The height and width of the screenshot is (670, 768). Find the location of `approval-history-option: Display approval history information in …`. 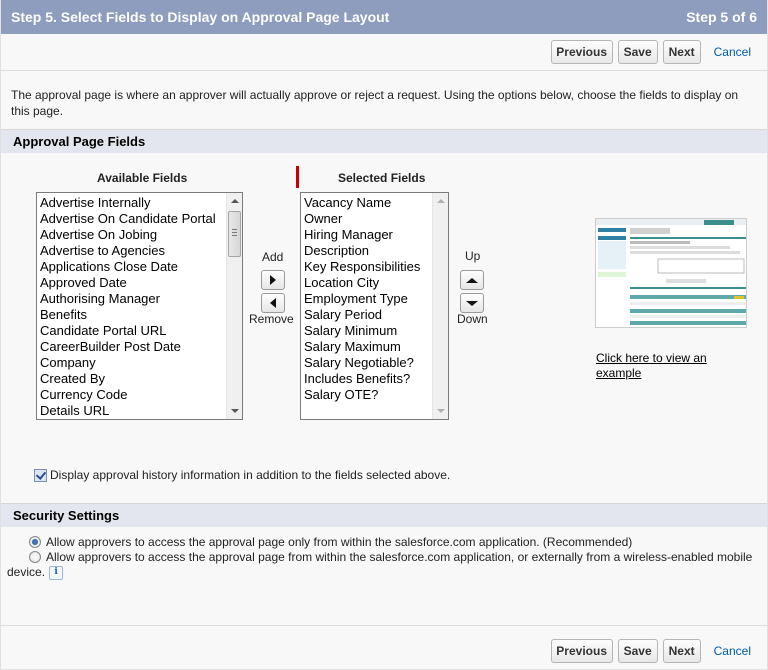

approval-history-option: Display approval history information in … is located at coordinates (242, 475).